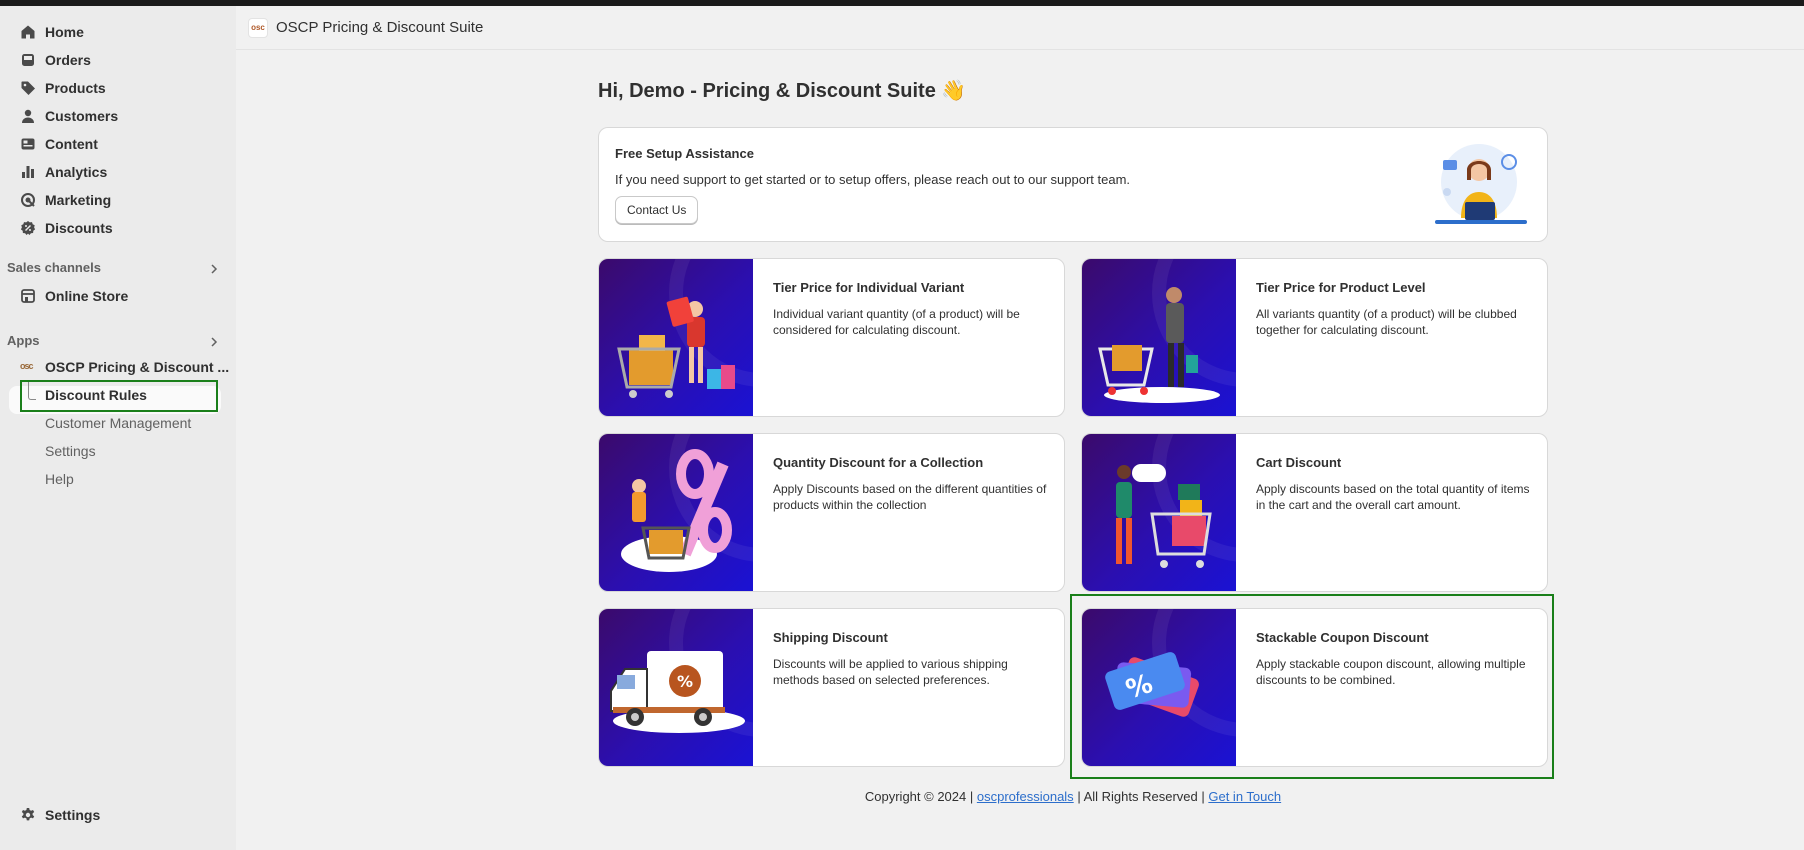 The image size is (1804, 850). I want to click on shopping-man-illustration, so click(1159, 345).